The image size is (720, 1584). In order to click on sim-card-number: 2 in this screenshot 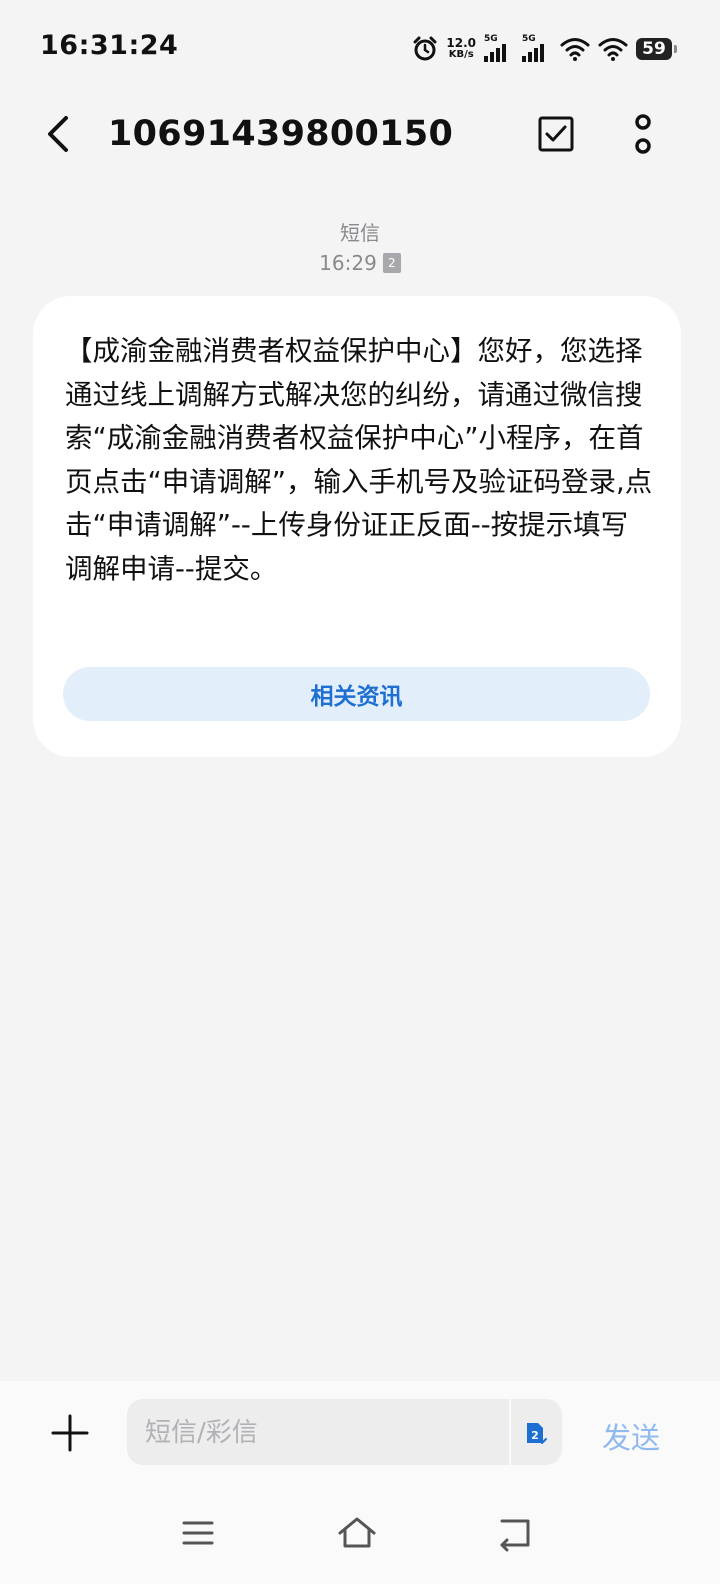, I will do `click(535, 1435)`.